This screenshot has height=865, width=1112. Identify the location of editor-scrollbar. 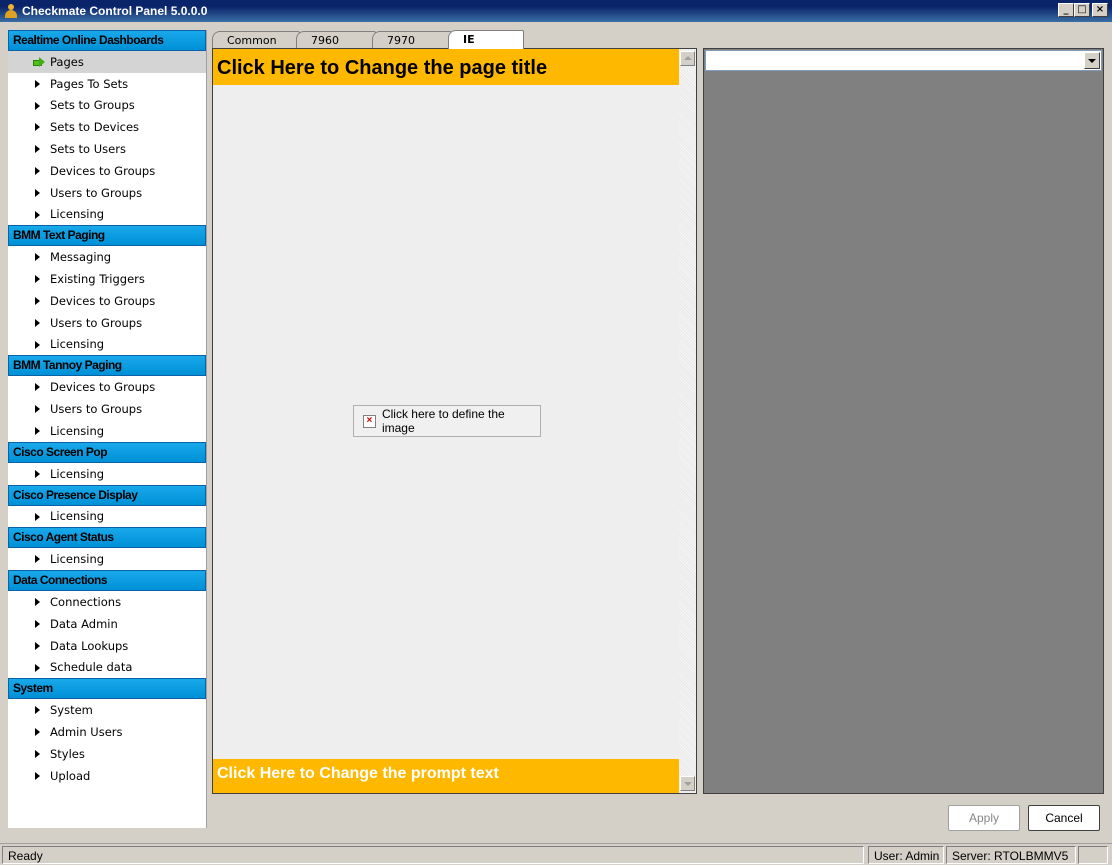
(687, 421).